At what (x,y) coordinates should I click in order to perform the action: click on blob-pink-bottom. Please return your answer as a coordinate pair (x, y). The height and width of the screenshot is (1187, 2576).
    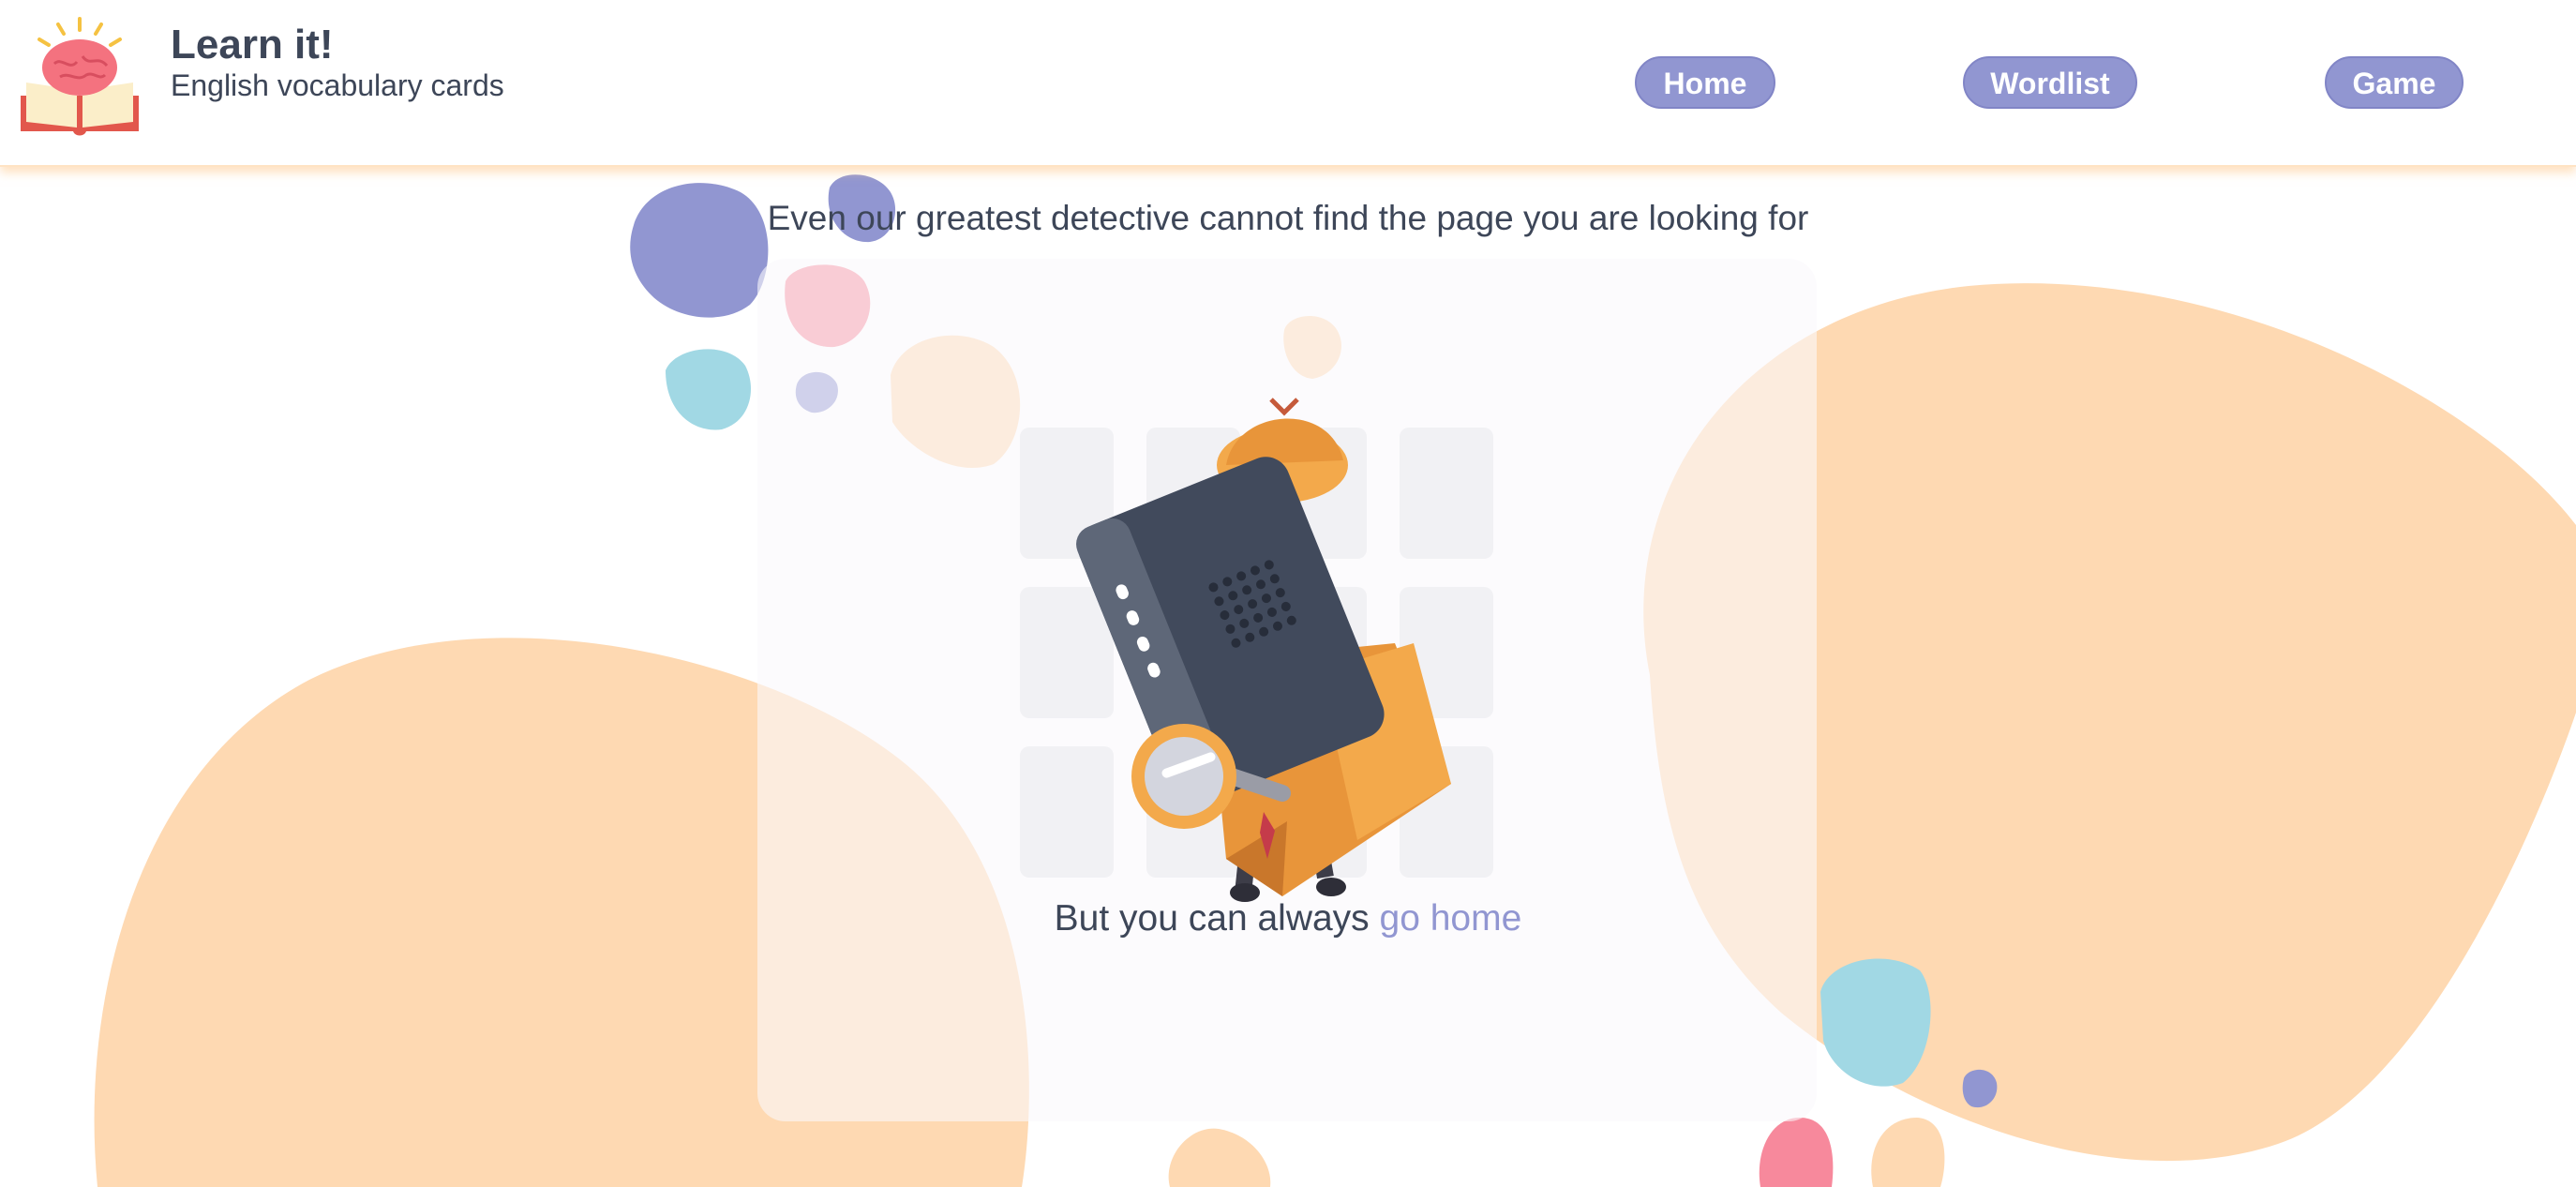
    Looking at the image, I should click on (1797, 1152).